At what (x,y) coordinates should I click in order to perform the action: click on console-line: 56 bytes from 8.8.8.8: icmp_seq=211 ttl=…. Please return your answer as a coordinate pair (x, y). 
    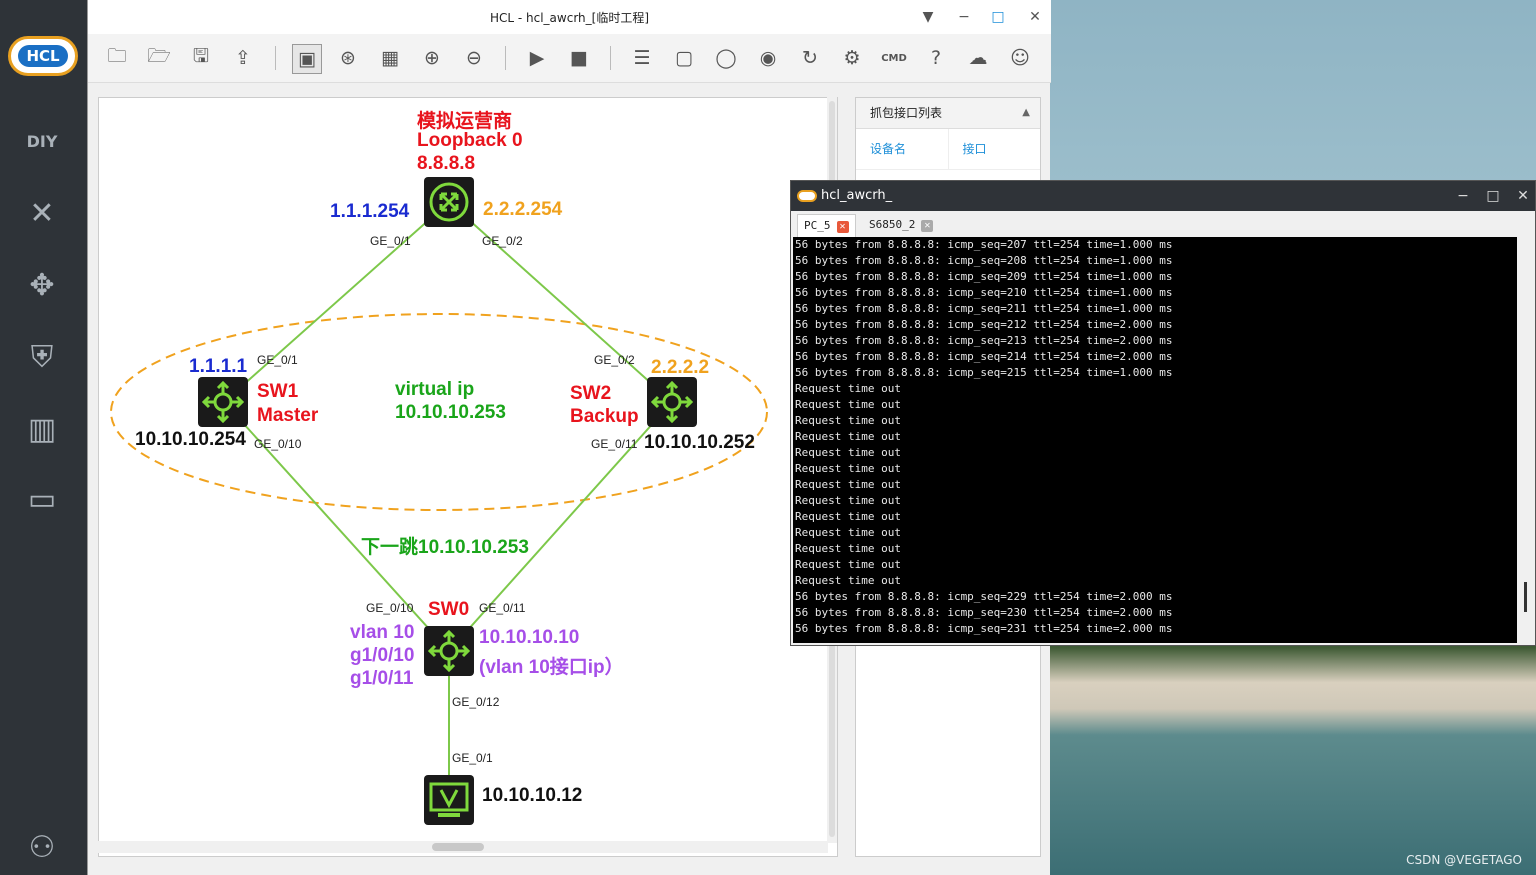
    Looking at the image, I should click on (984, 308).